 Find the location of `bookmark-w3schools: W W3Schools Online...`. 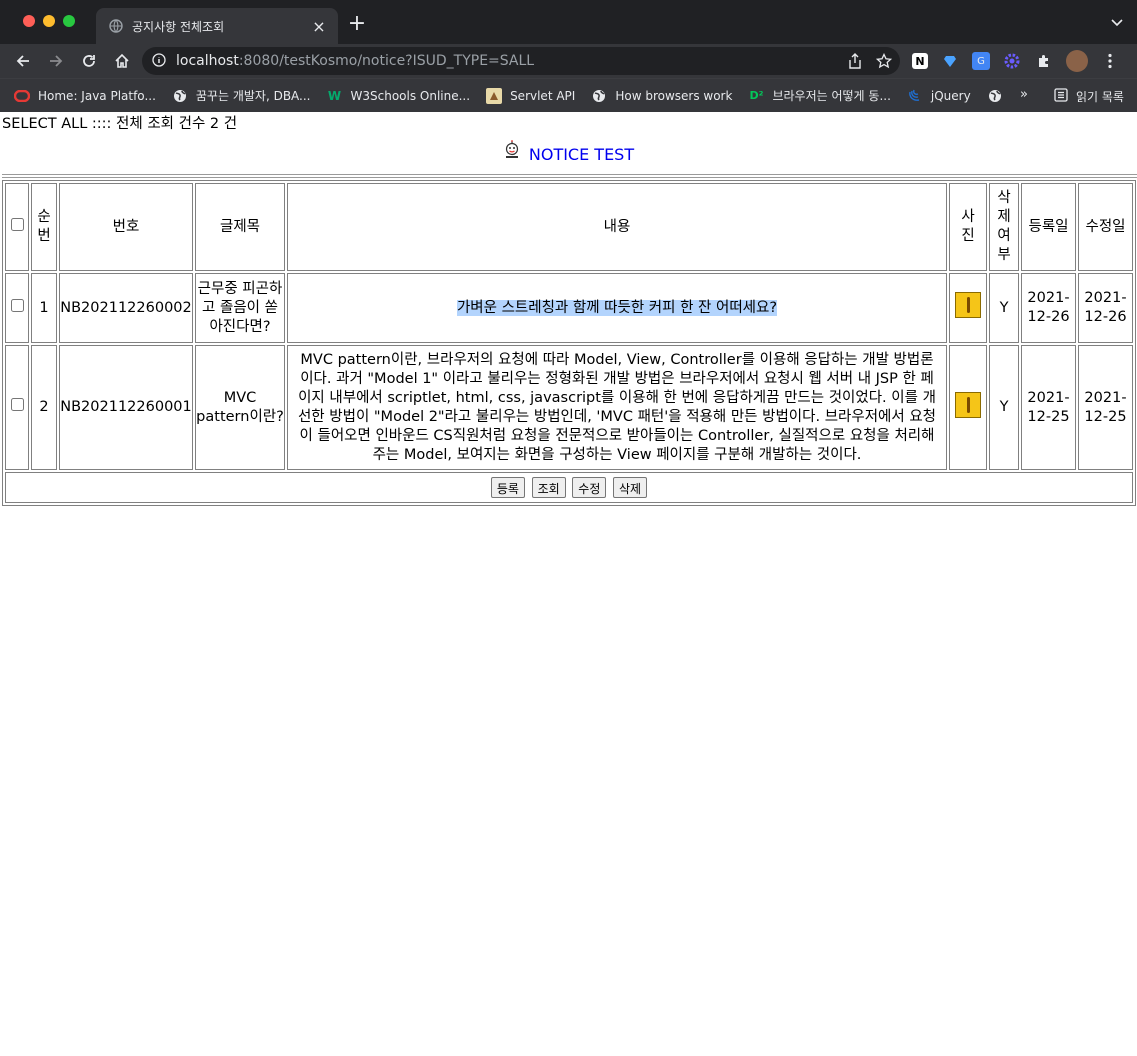

bookmark-w3schools: W W3Schools Online... is located at coordinates (399, 96).